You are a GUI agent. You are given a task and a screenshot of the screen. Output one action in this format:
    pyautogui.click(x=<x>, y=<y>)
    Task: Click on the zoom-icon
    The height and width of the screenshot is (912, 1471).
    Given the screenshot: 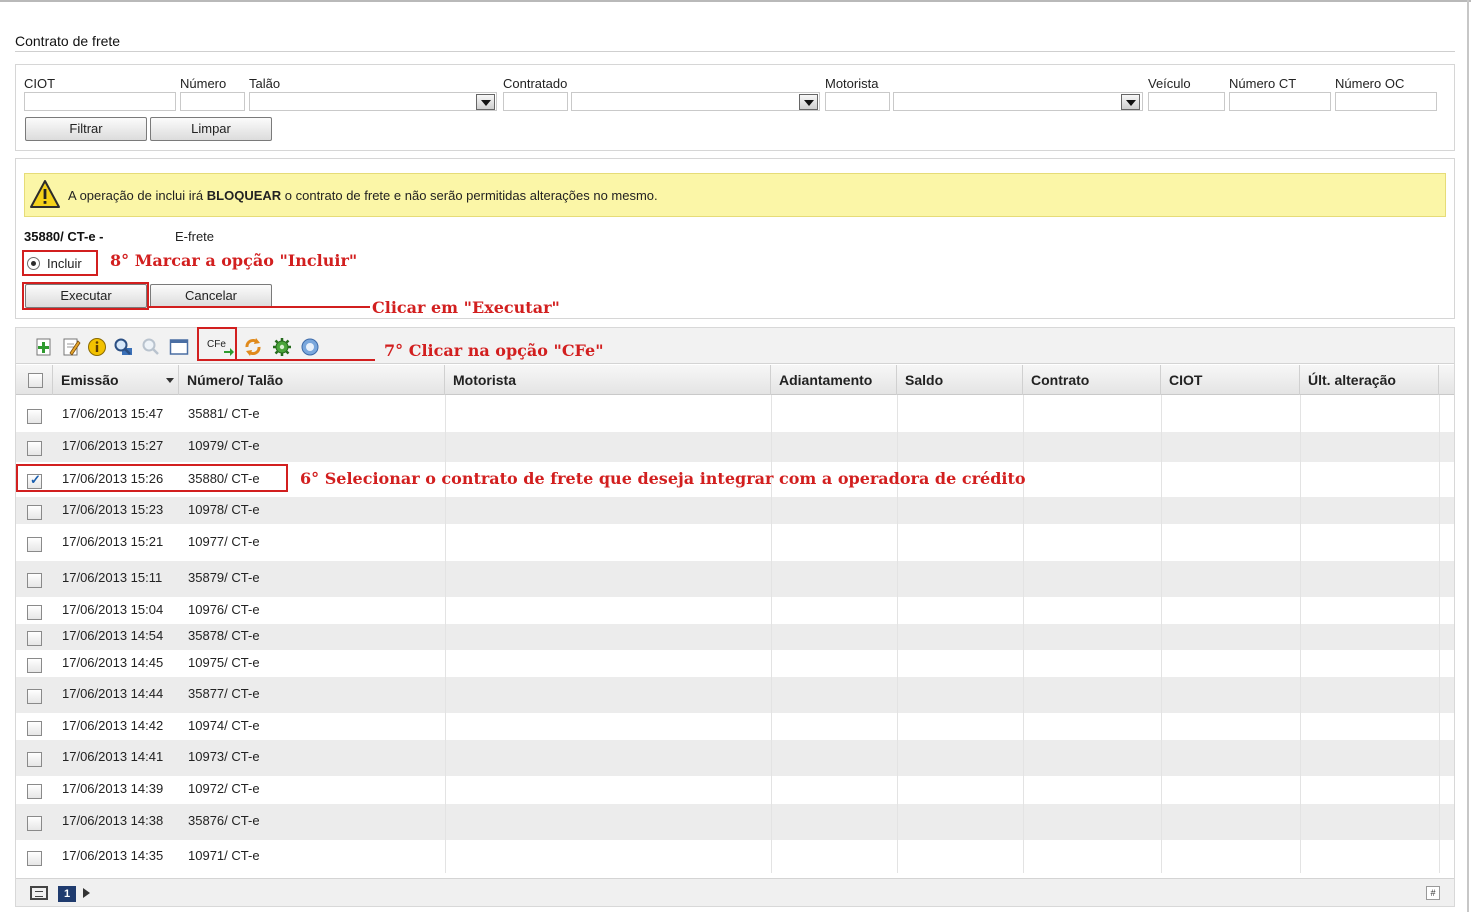 What is the action you would take?
    pyautogui.click(x=151, y=347)
    